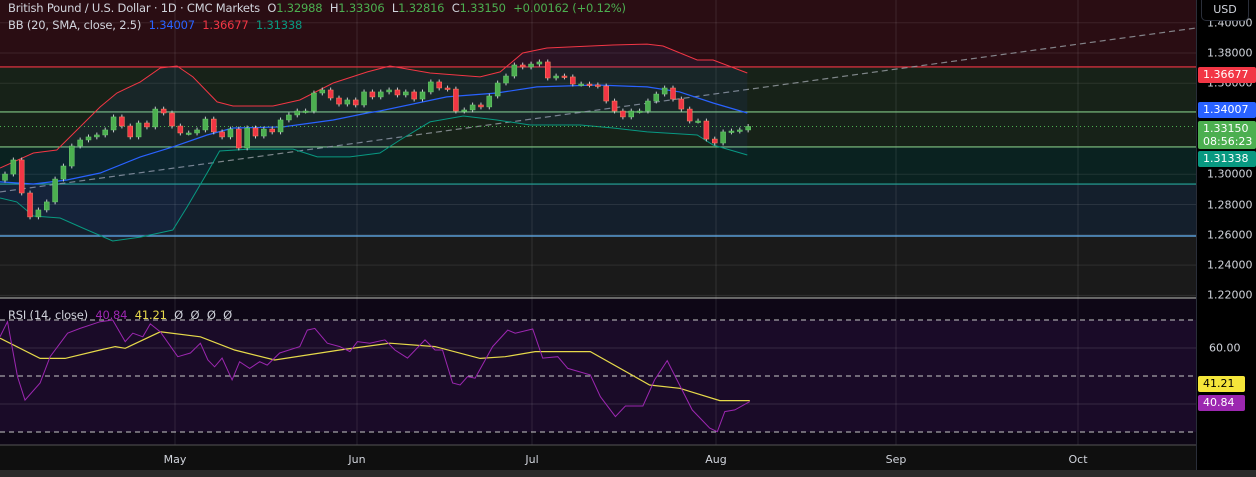 This screenshot has height=477, width=1256. I want to click on bb-lower-tag: 1.31338, so click(1227, 159).